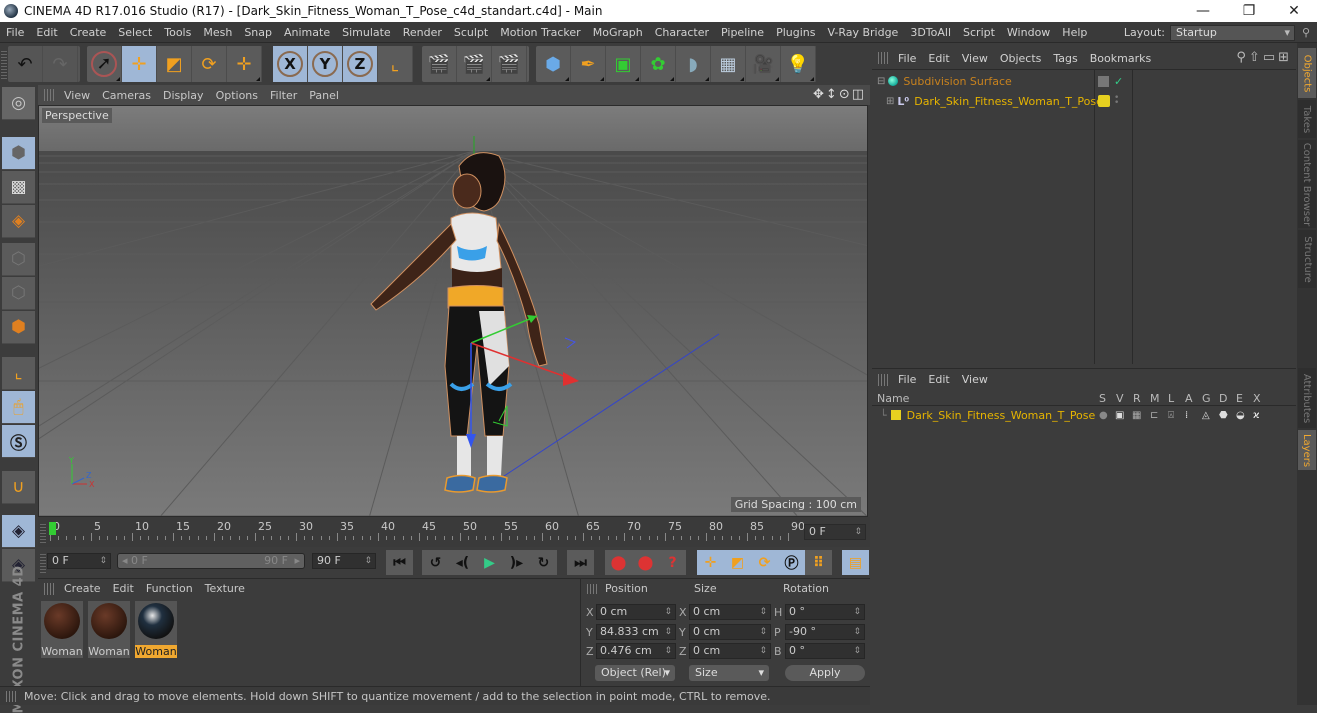 This screenshot has height=713, width=1317. Describe the element at coordinates (730, 651) in the screenshot. I see `size-z-field: 0 cm ⇕` at that location.